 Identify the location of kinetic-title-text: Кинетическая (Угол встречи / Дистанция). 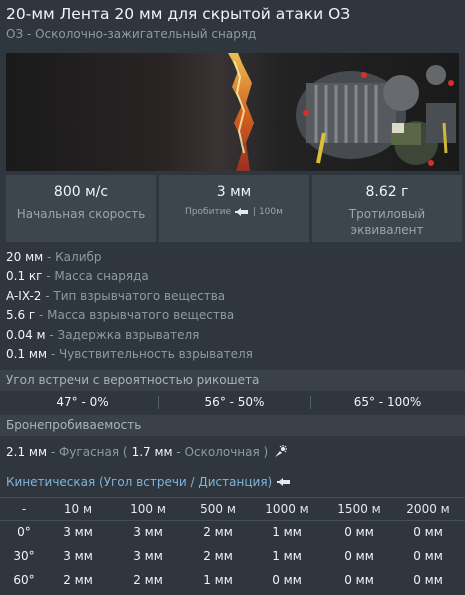
(139, 482).